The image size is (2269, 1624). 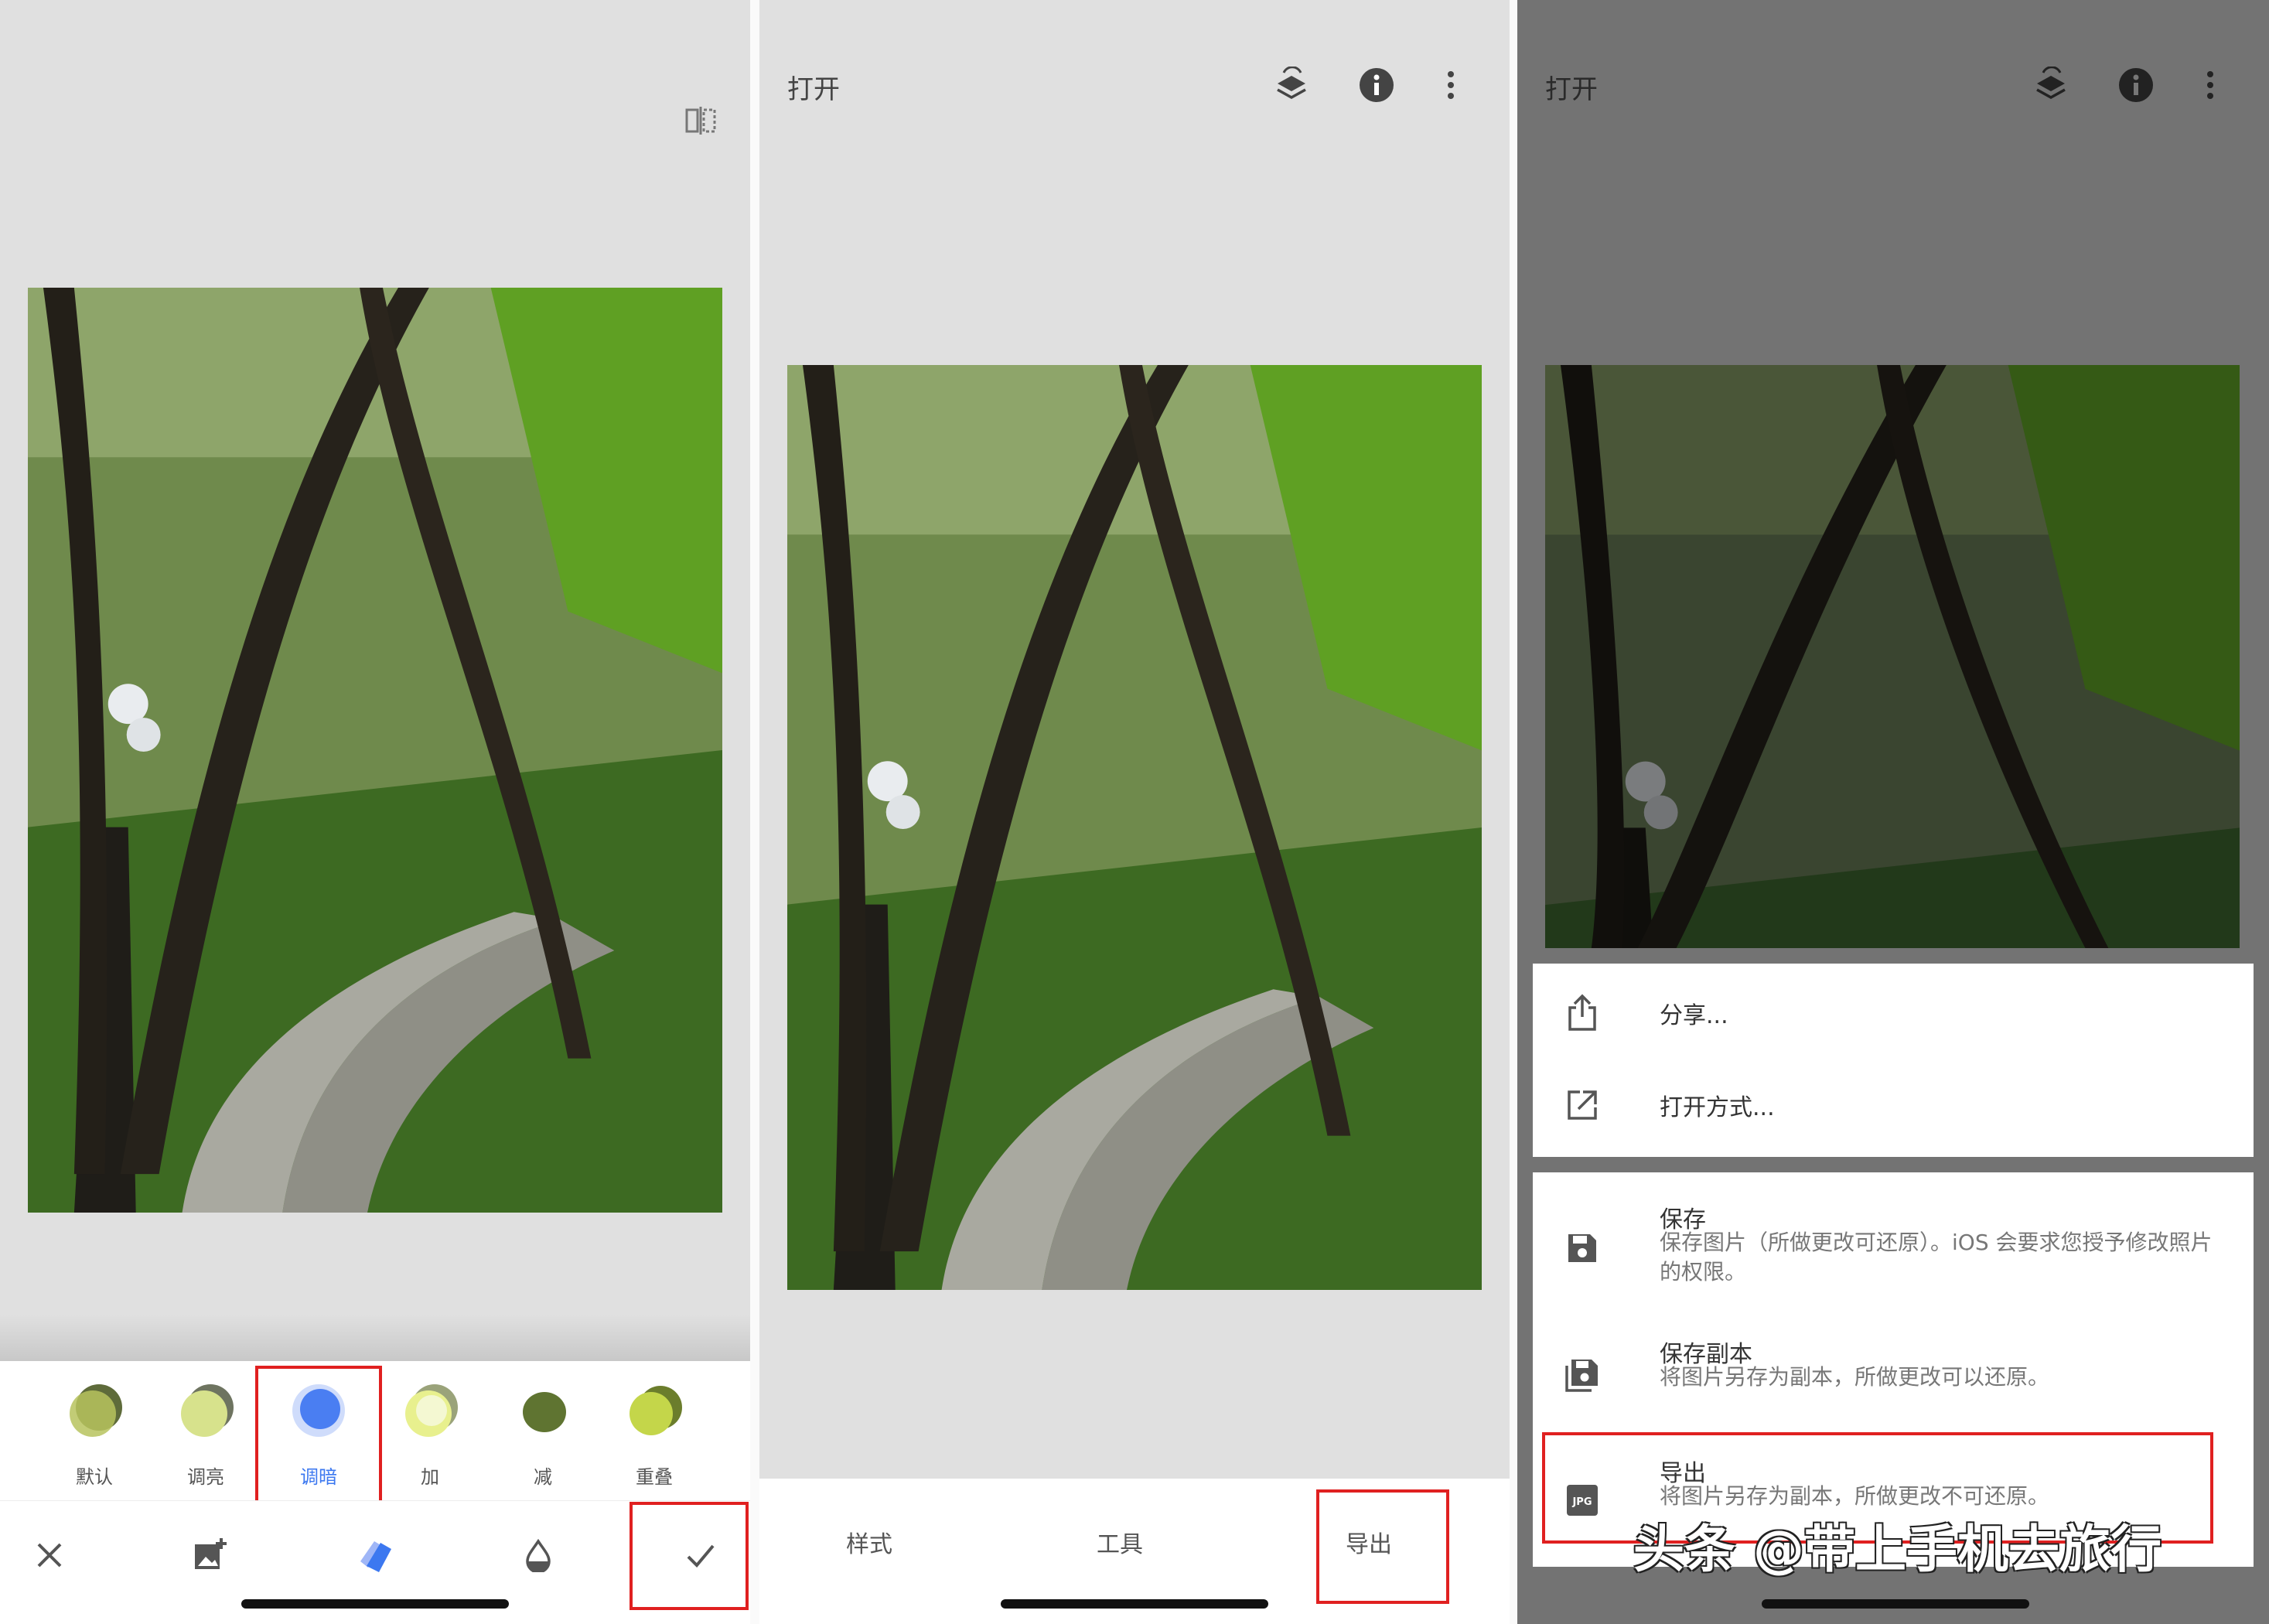 I want to click on save-copy-row: 保存副本 将图片另存为副本，所做更改可以还原。, so click(x=1893, y=1373).